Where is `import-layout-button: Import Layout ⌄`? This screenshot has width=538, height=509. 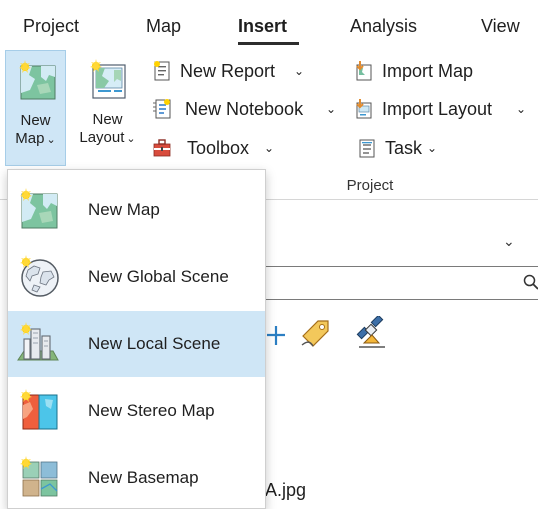
import-layout-button: Import Layout ⌄ is located at coordinates (444, 109).